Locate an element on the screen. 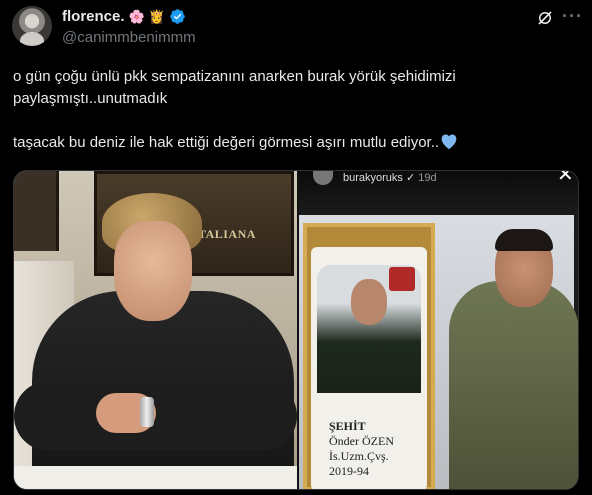 The width and height of the screenshot is (592, 495). soldier-hair is located at coordinates (524, 240).